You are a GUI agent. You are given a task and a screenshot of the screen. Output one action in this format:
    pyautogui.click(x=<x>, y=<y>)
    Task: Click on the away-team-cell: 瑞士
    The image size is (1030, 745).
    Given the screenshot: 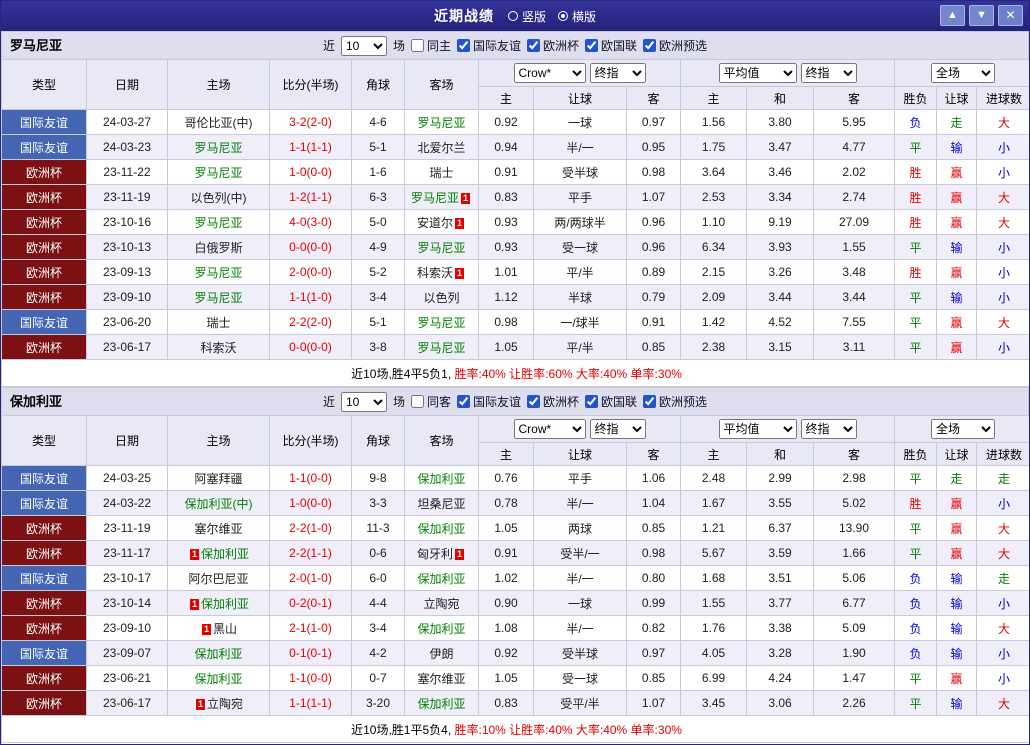 What is the action you would take?
    pyautogui.click(x=441, y=172)
    